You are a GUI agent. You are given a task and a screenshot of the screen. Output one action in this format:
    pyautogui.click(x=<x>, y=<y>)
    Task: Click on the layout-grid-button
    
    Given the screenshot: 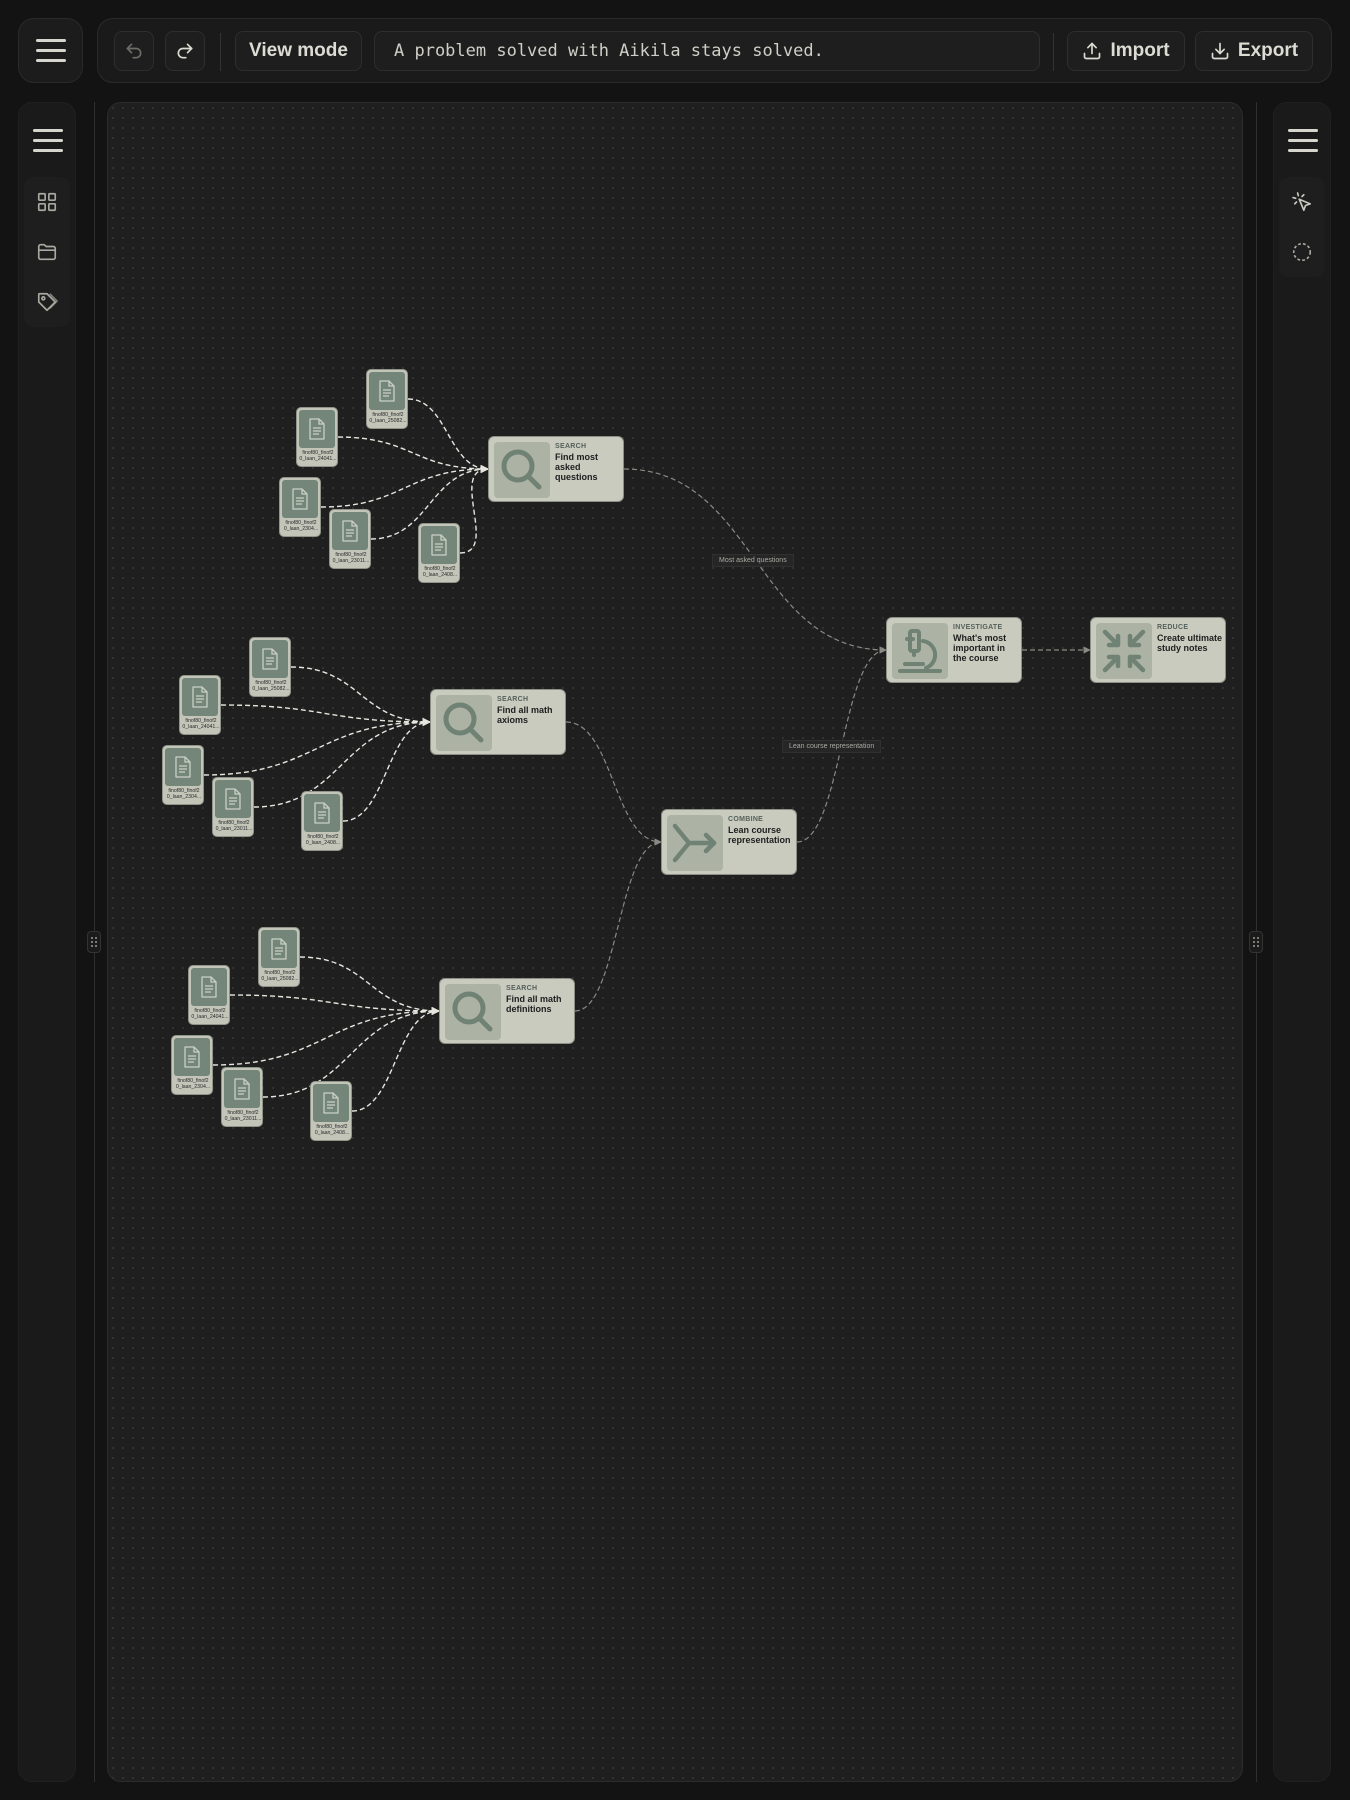 What is the action you would take?
    pyautogui.click(x=47, y=202)
    